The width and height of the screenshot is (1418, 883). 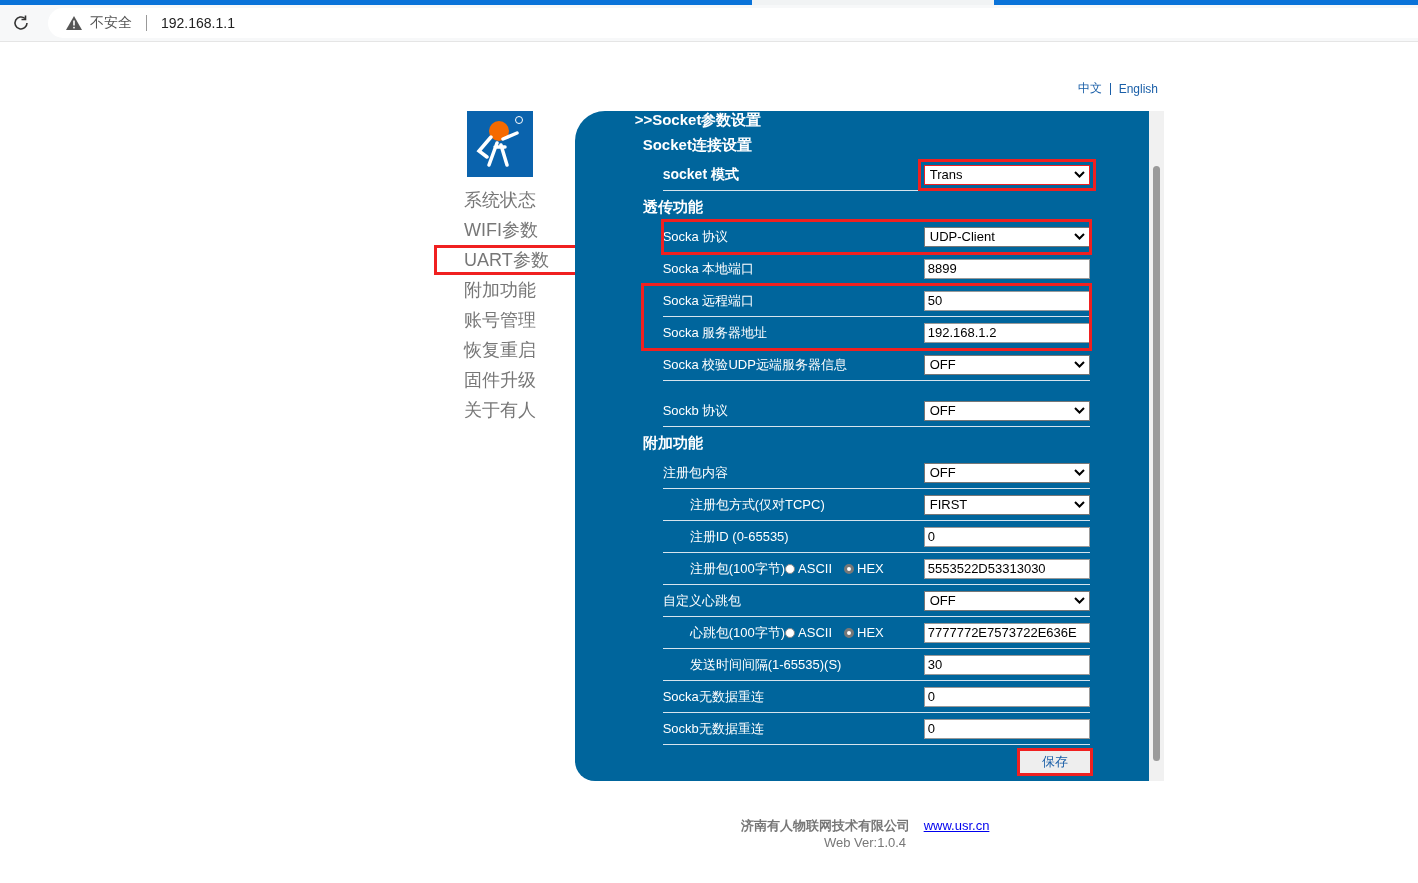 What do you see at coordinates (1006, 664) in the screenshot?
I see `text-field: 30` at bounding box center [1006, 664].